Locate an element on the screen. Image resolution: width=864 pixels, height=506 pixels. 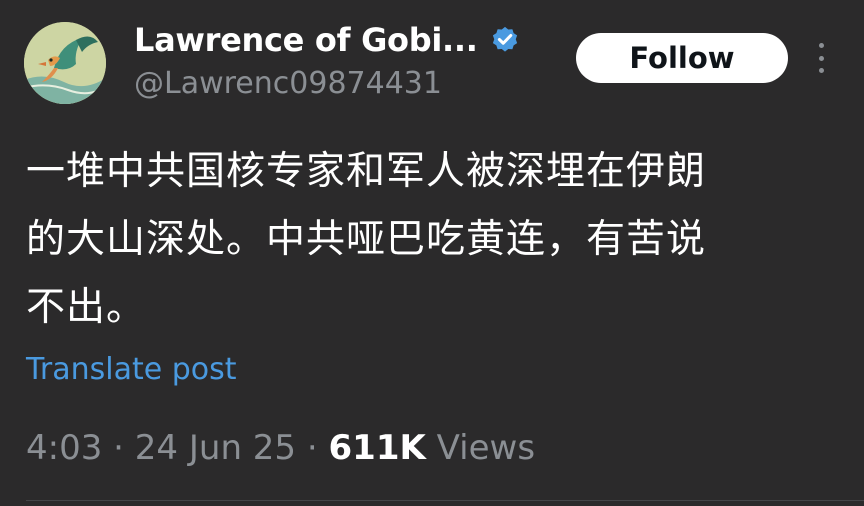
author-handle: @Lawrenc09874431 is located at coordinates (288, 83).